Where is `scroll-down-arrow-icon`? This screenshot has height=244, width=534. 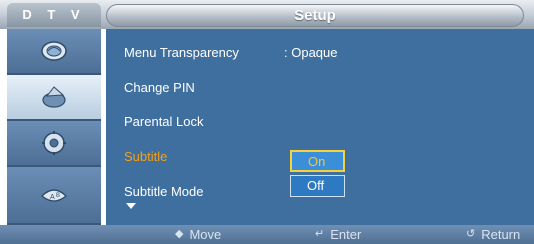
scroll-down-arrow-icon is located at coordinates (131, 206).